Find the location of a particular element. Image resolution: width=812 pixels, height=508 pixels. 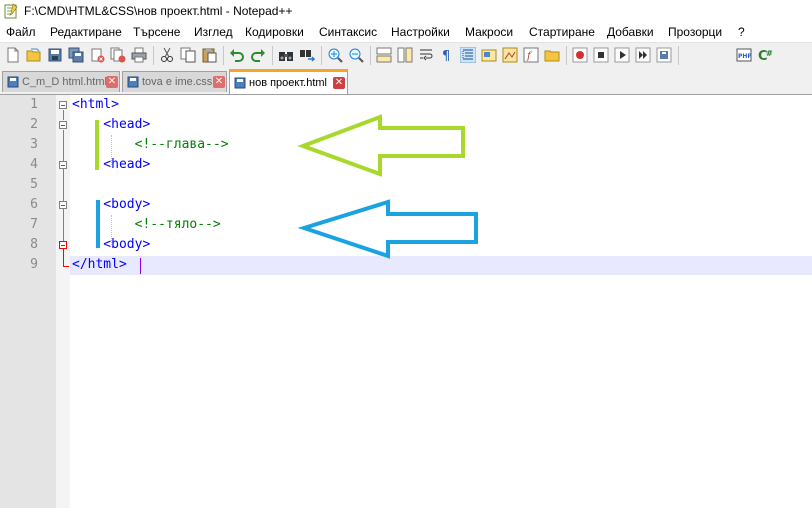

menu-help: ? is located at coordinates (741, 32).